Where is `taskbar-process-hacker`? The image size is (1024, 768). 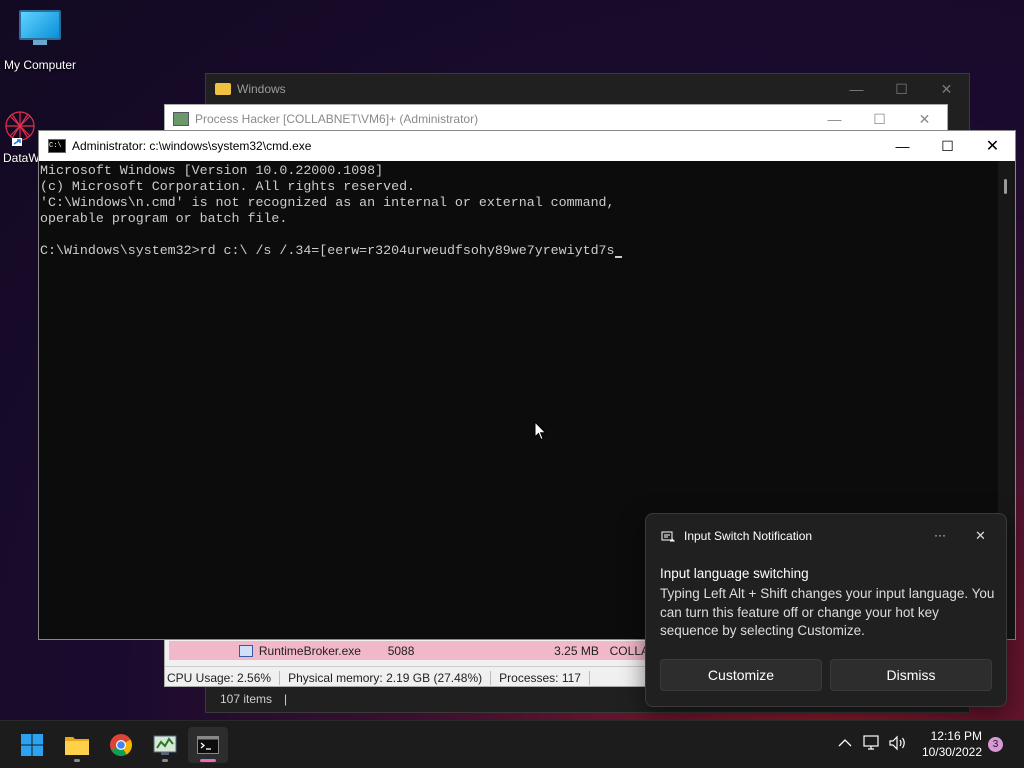
taskbar-process-hacker is located at coordinates (165, 745).